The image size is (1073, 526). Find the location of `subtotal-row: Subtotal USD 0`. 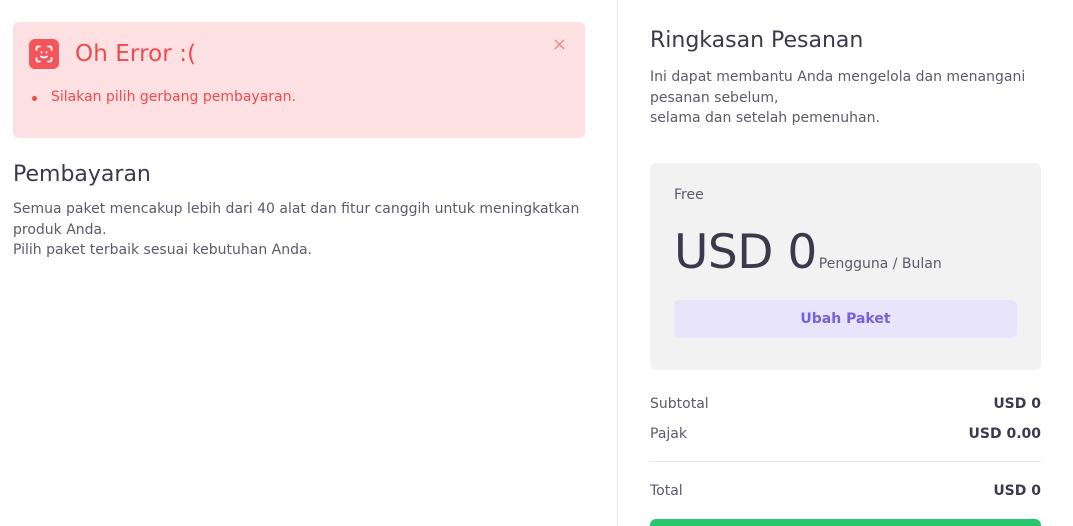

subtotal-row: Subtotal USD 0 is located at coordinates (845, 404).